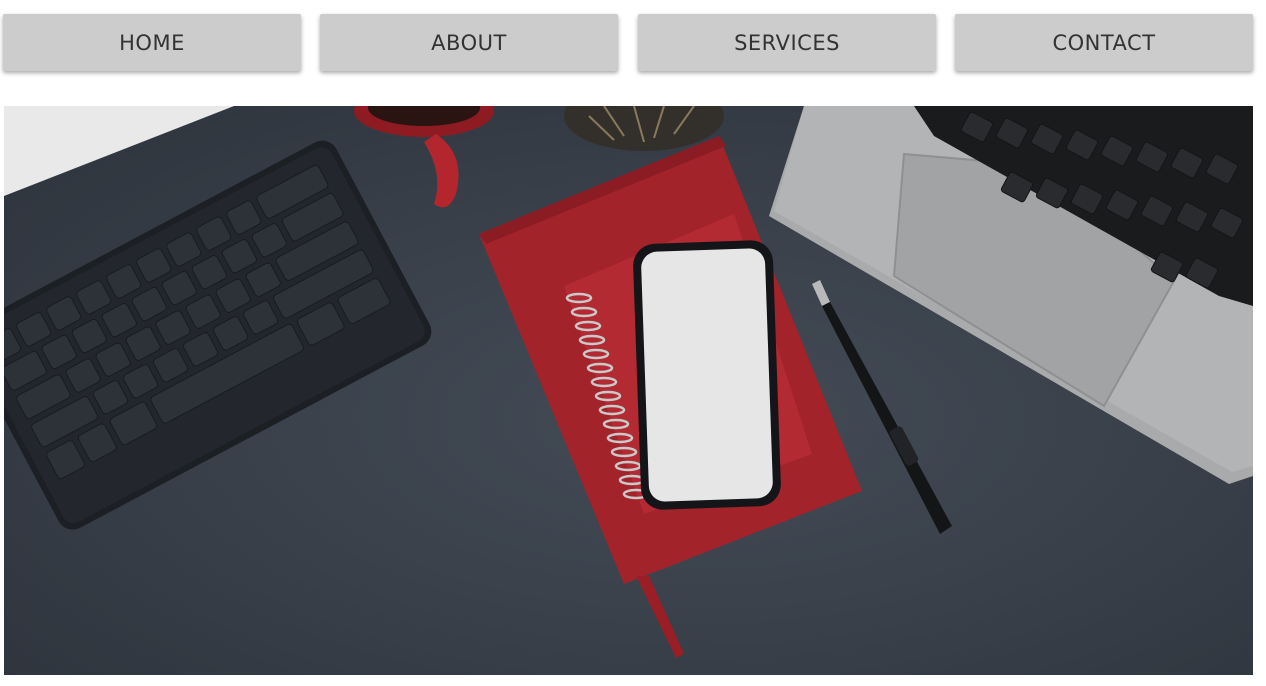  I want to click on nav-contact-button: CONTACT, so click(1104, 42).